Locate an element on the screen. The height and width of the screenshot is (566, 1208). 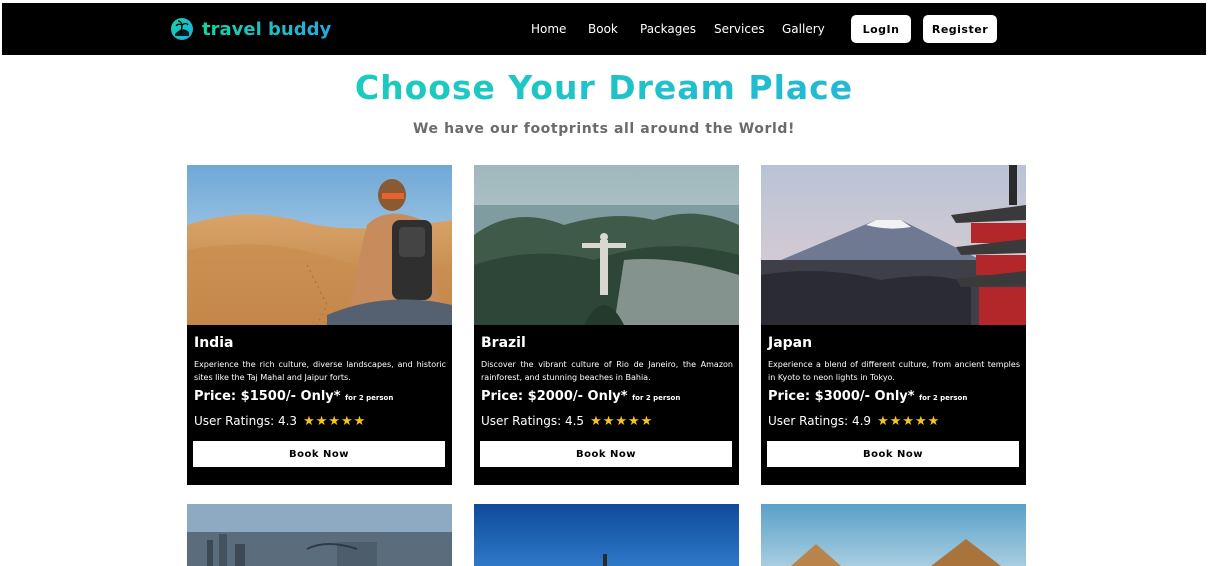
card-price: Price: $1500/- Only* for 2 person is located at coordinates (293, 396).